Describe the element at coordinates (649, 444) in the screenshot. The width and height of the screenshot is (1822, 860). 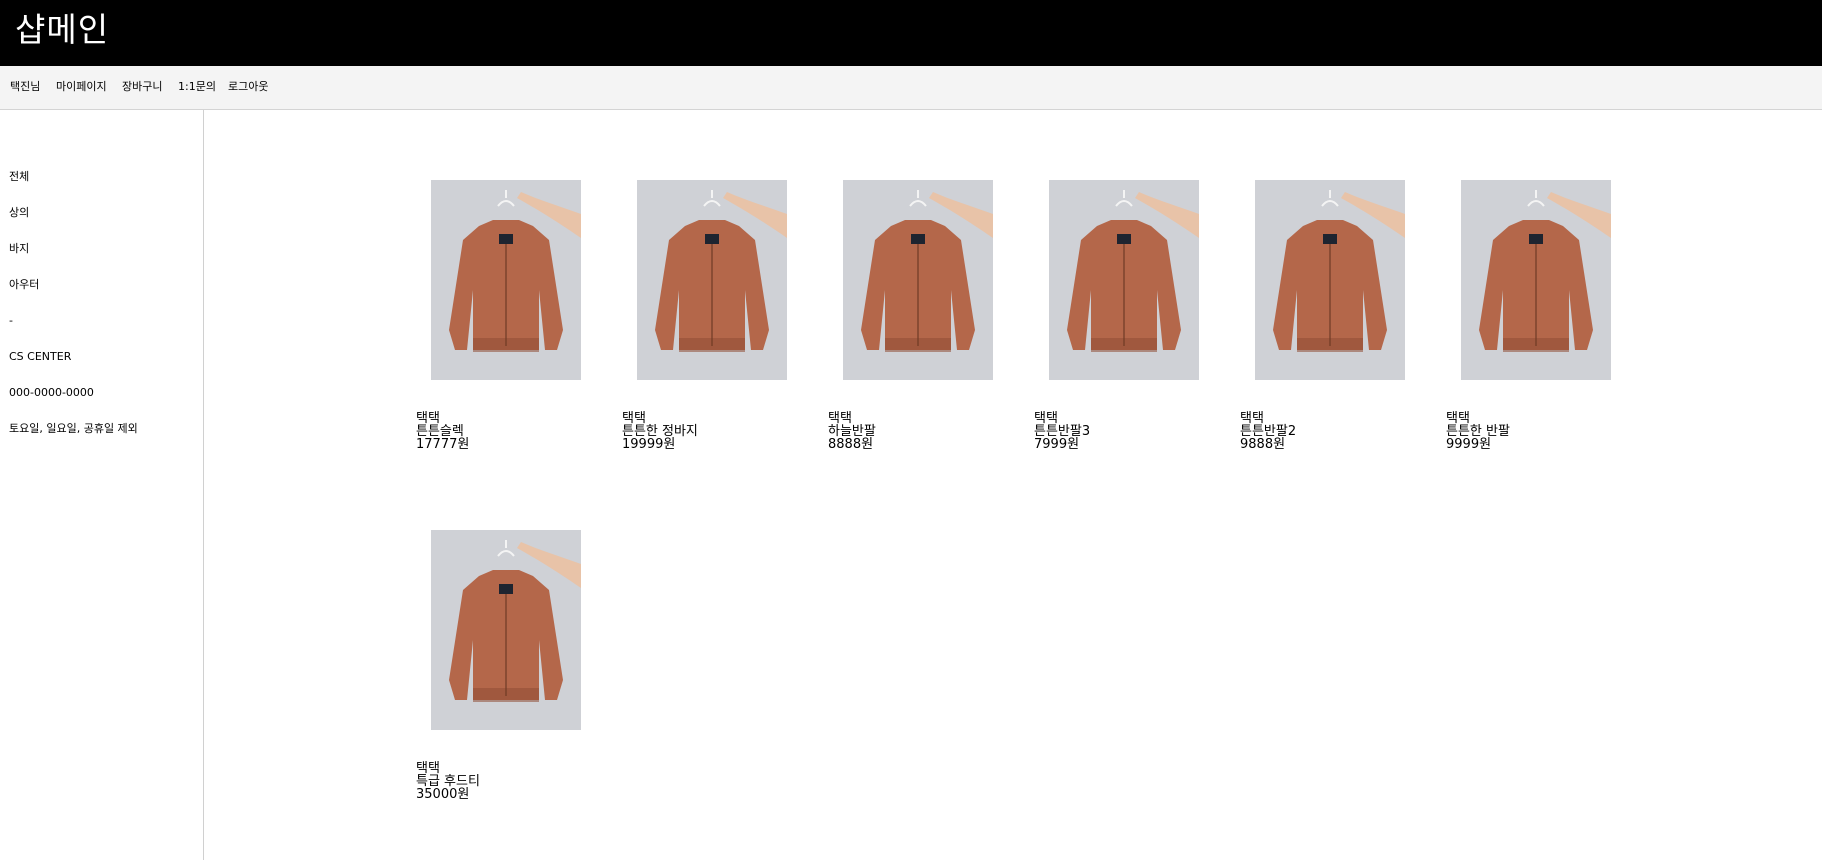
I see `product-price: 19999원` at that location.